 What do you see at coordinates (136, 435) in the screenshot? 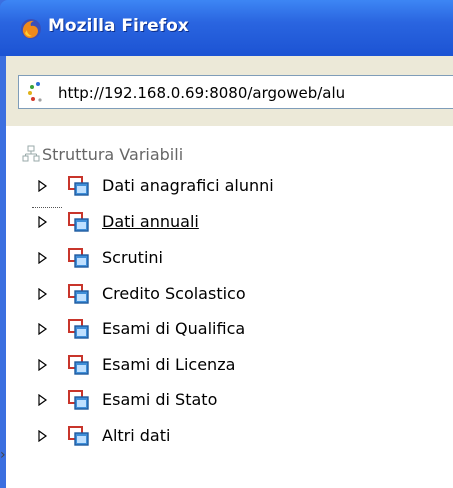
I see `tree-item-label: Altri dati` at bounding box center [136, 435].